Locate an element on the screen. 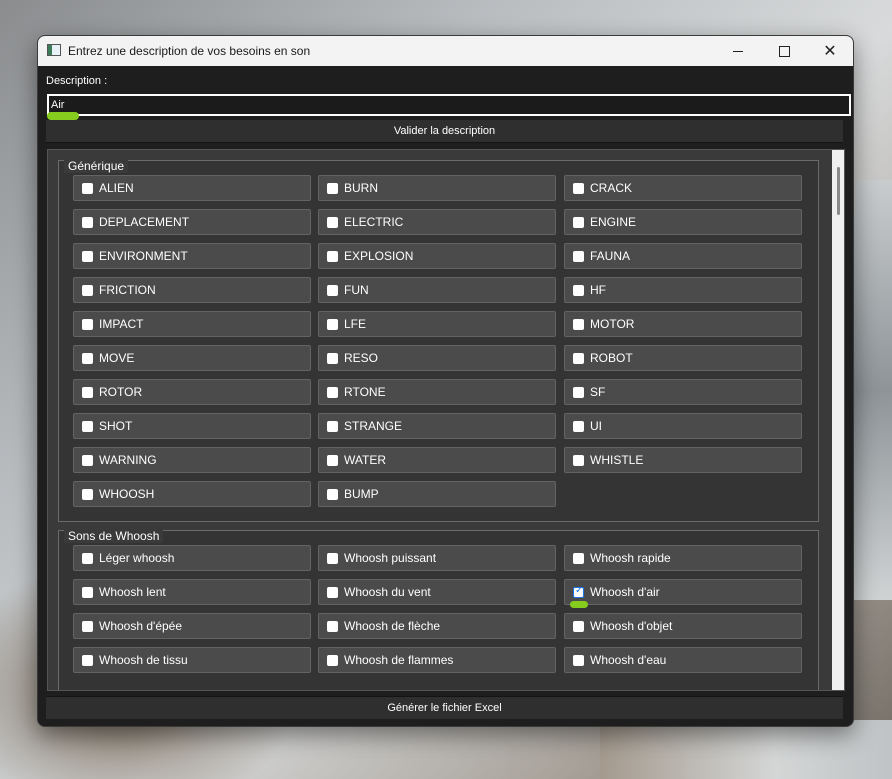 The width and height of the screenshot is (892, 779). checkbox-generic-item: WHOOSH is located at coordinates (192, 494).